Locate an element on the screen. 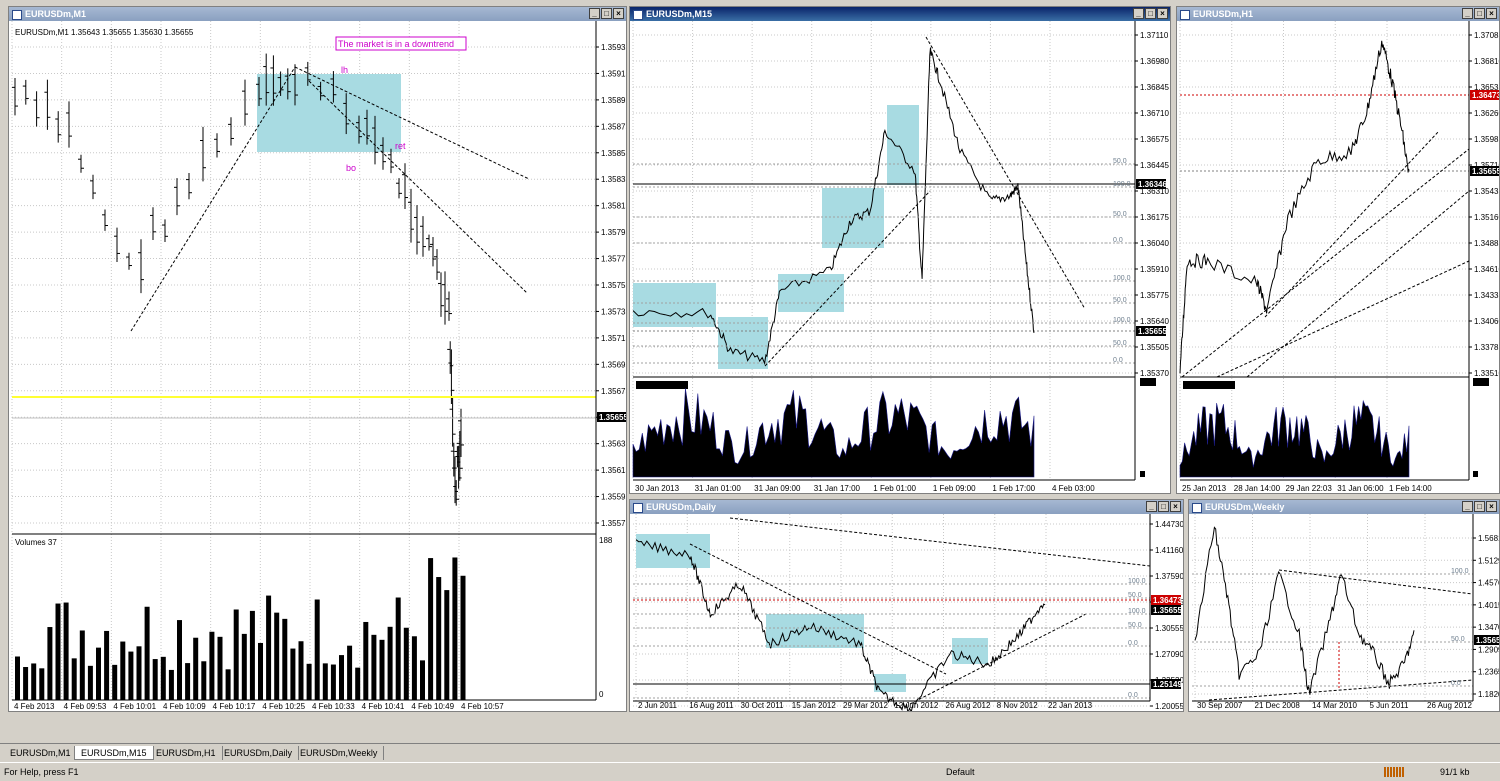 This screenshot has width=1500, height=781. trend-annotation: The market is in a downtrend is located at coordinates (396, 44).